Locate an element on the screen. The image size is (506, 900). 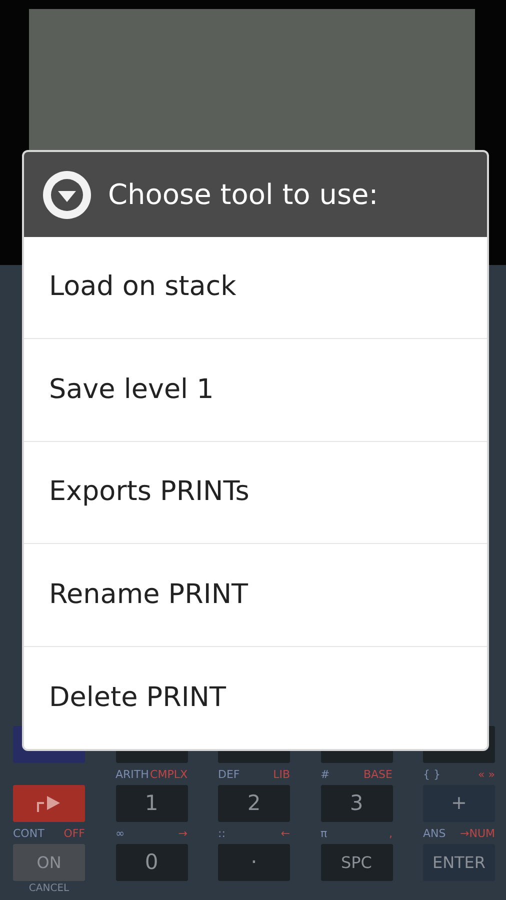
calculator-key: 1 is located at coordinates (152, 803).